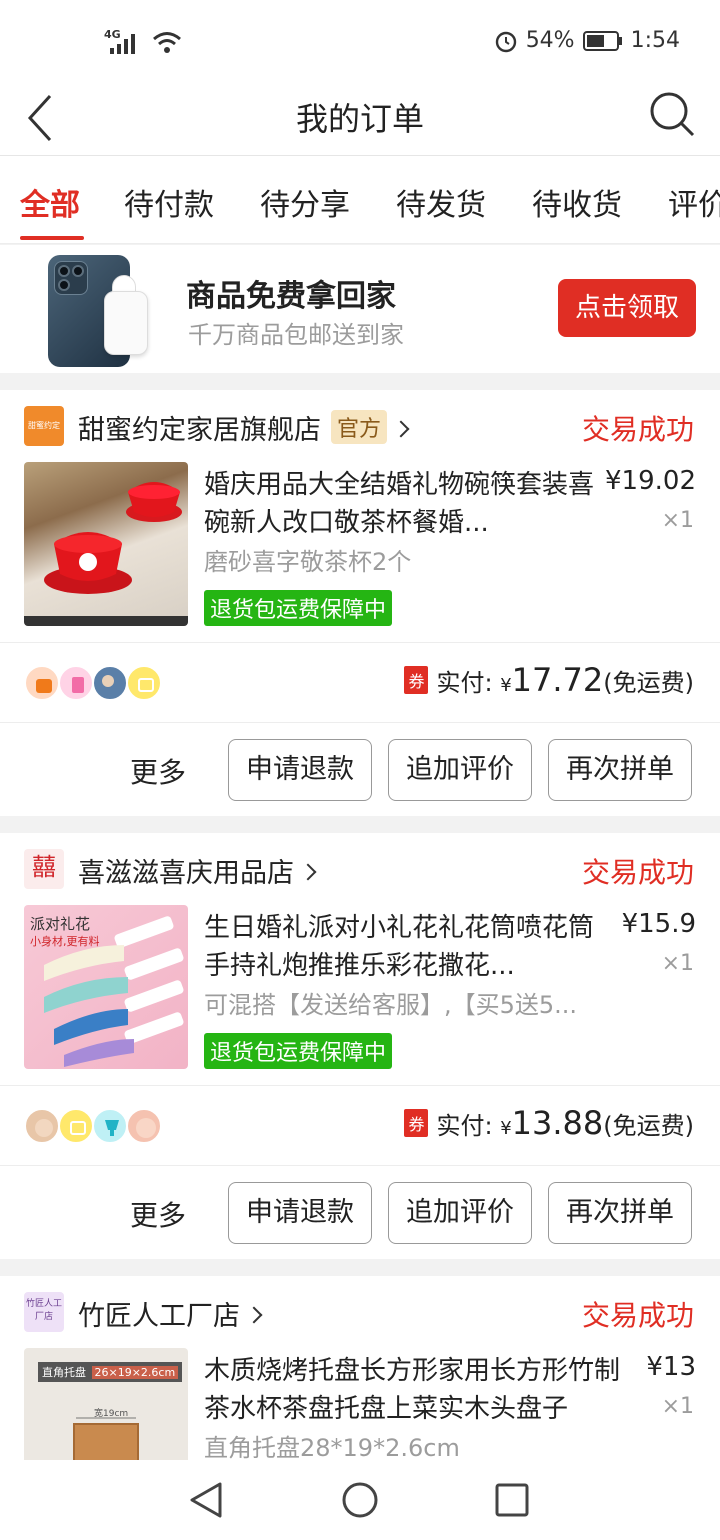 This screenshot has height=1540, width=720. Describe the element at coordinates (291, 296) in the screenshot. I see `promo-title: 商品免费拿回家` at that location.